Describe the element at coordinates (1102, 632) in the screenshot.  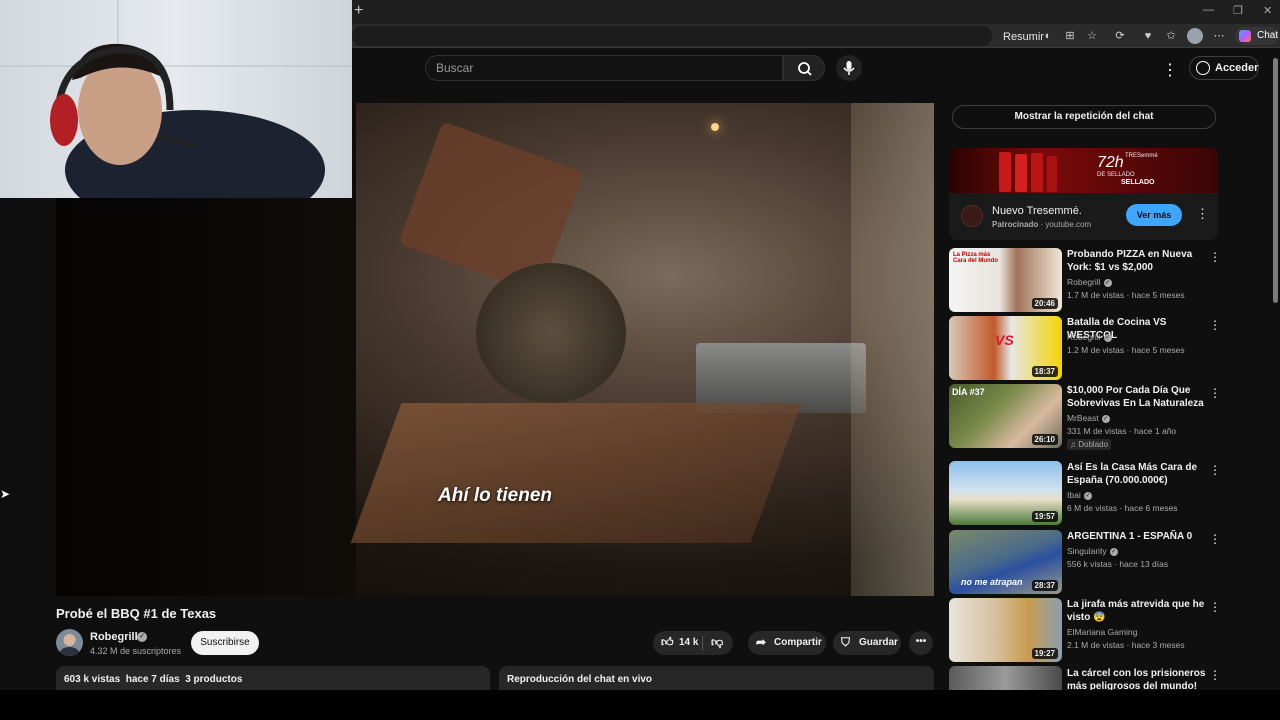
I see `channel-name: ElMariana Gaming` at that location.